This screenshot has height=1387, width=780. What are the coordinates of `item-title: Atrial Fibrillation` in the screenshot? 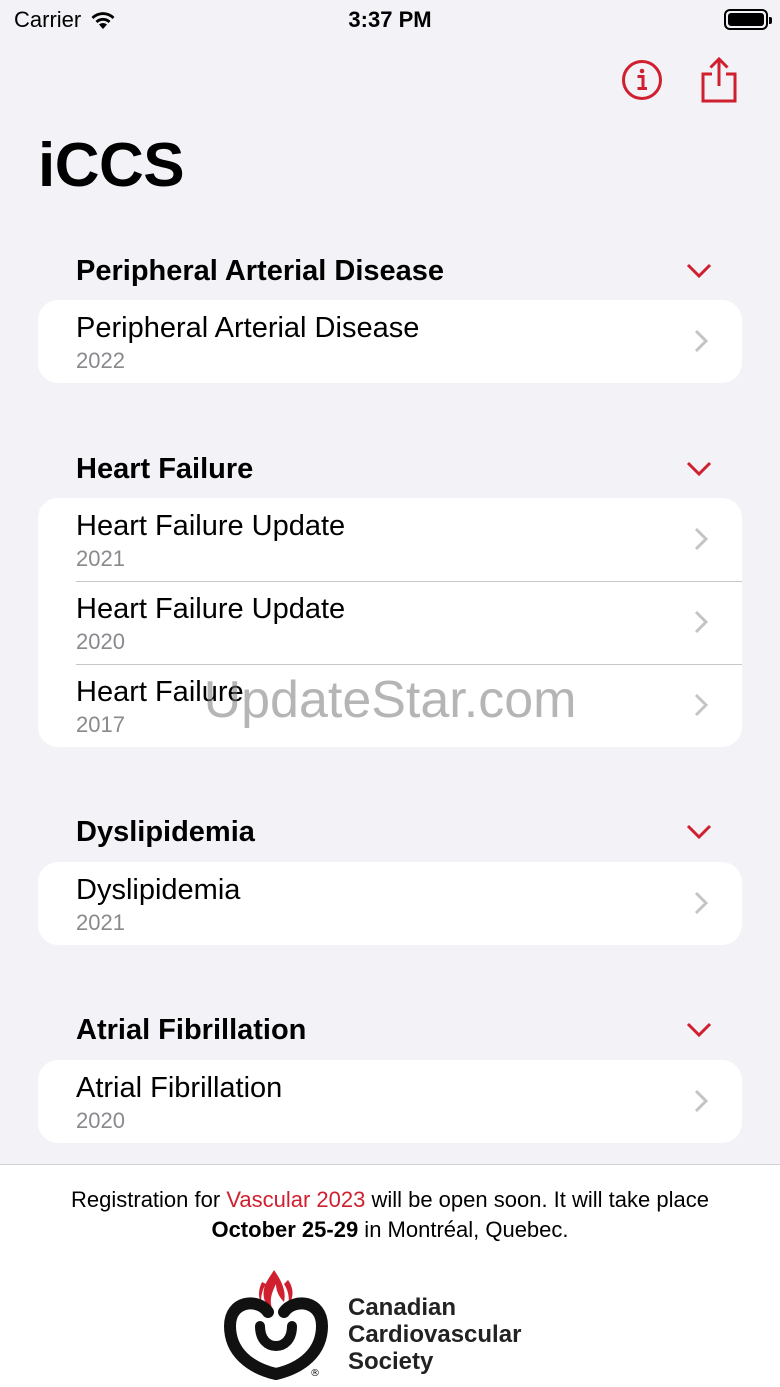 It's located at (179, 1088).